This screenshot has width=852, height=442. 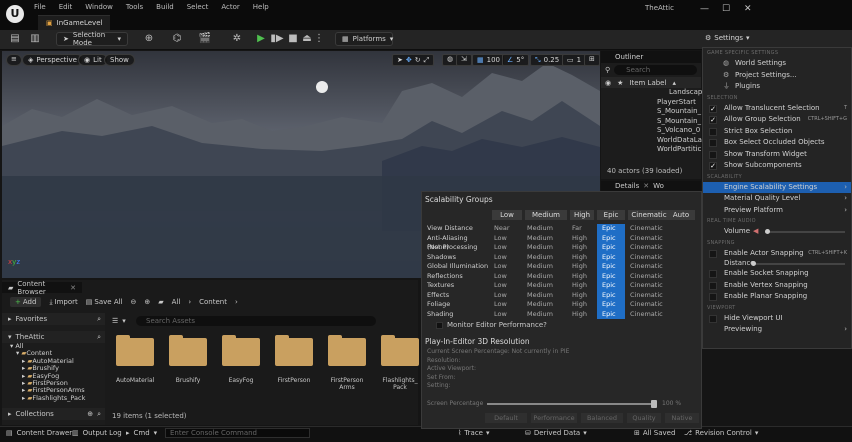 I want to click on folder-tile: FirstPerson Arms, so click(x=347, y=363).